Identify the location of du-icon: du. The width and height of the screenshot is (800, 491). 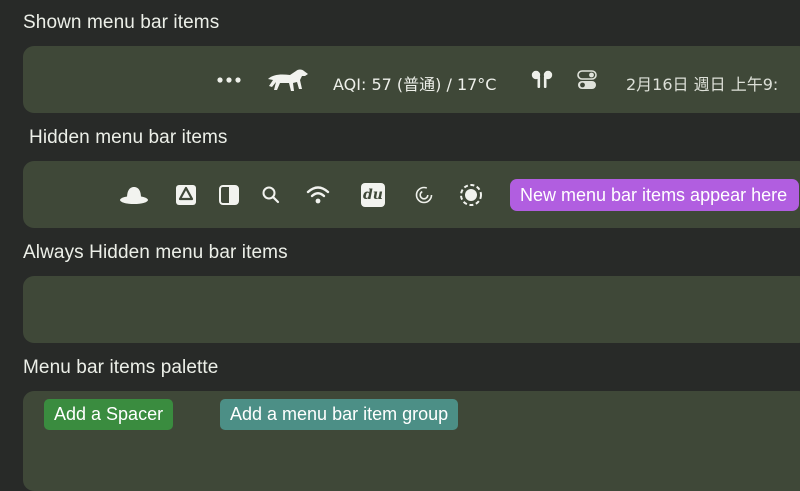
(373, 195).